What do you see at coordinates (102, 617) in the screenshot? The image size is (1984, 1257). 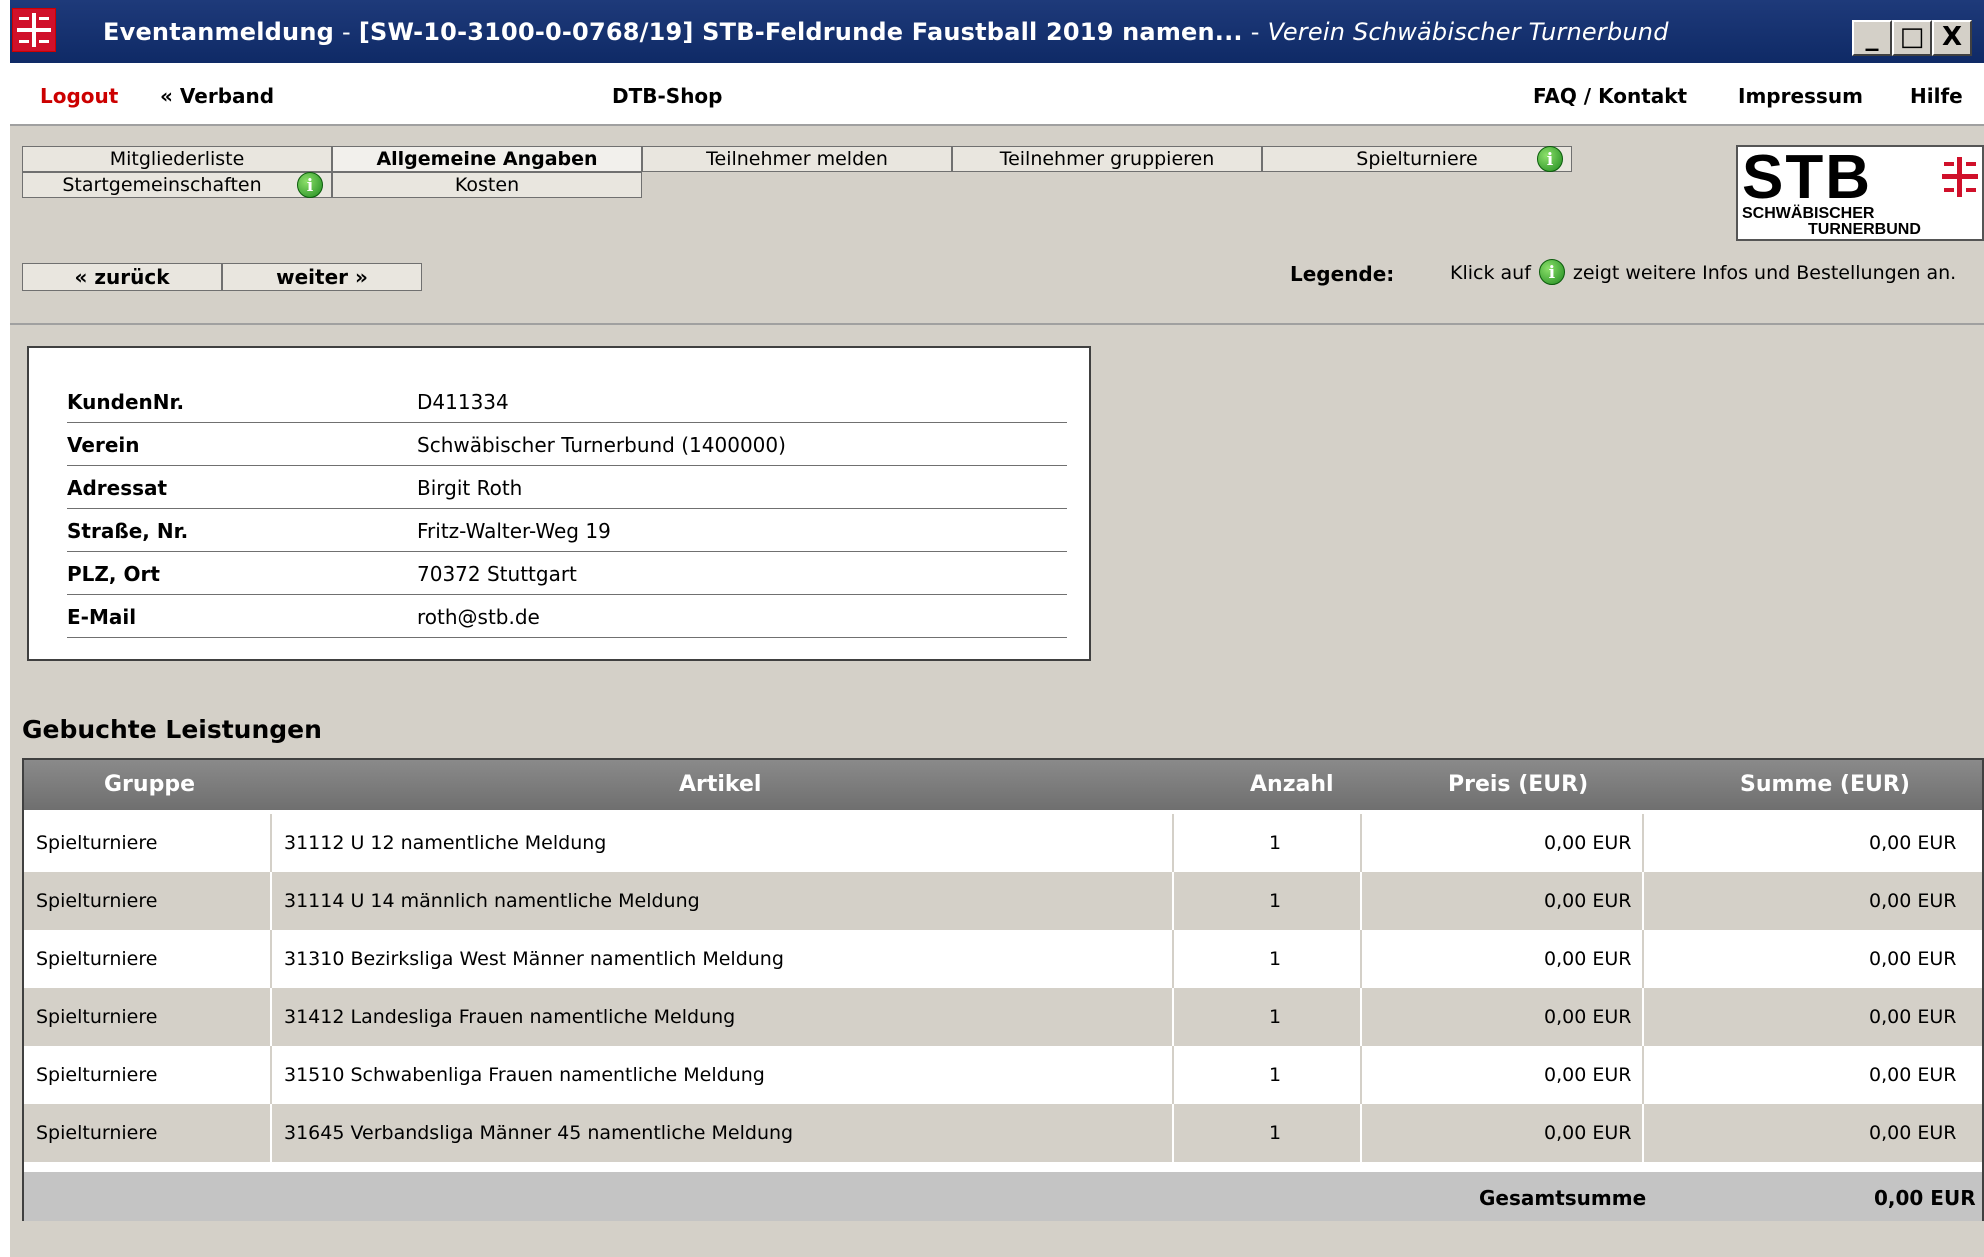 I see `customer-label: E-Mail` at bounding box center [102, 617].